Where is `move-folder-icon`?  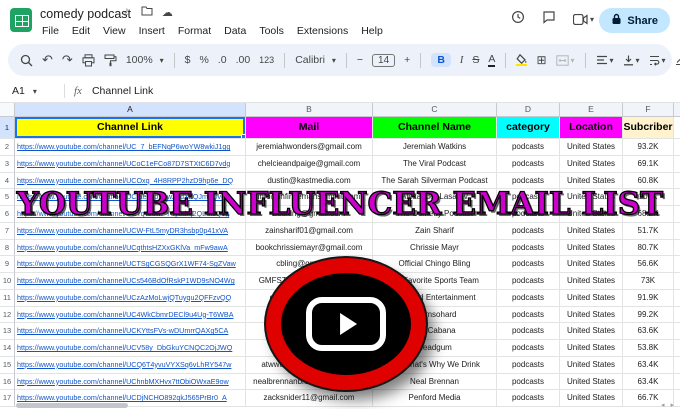
move-folder-icon is located at coordinates (147, 12).